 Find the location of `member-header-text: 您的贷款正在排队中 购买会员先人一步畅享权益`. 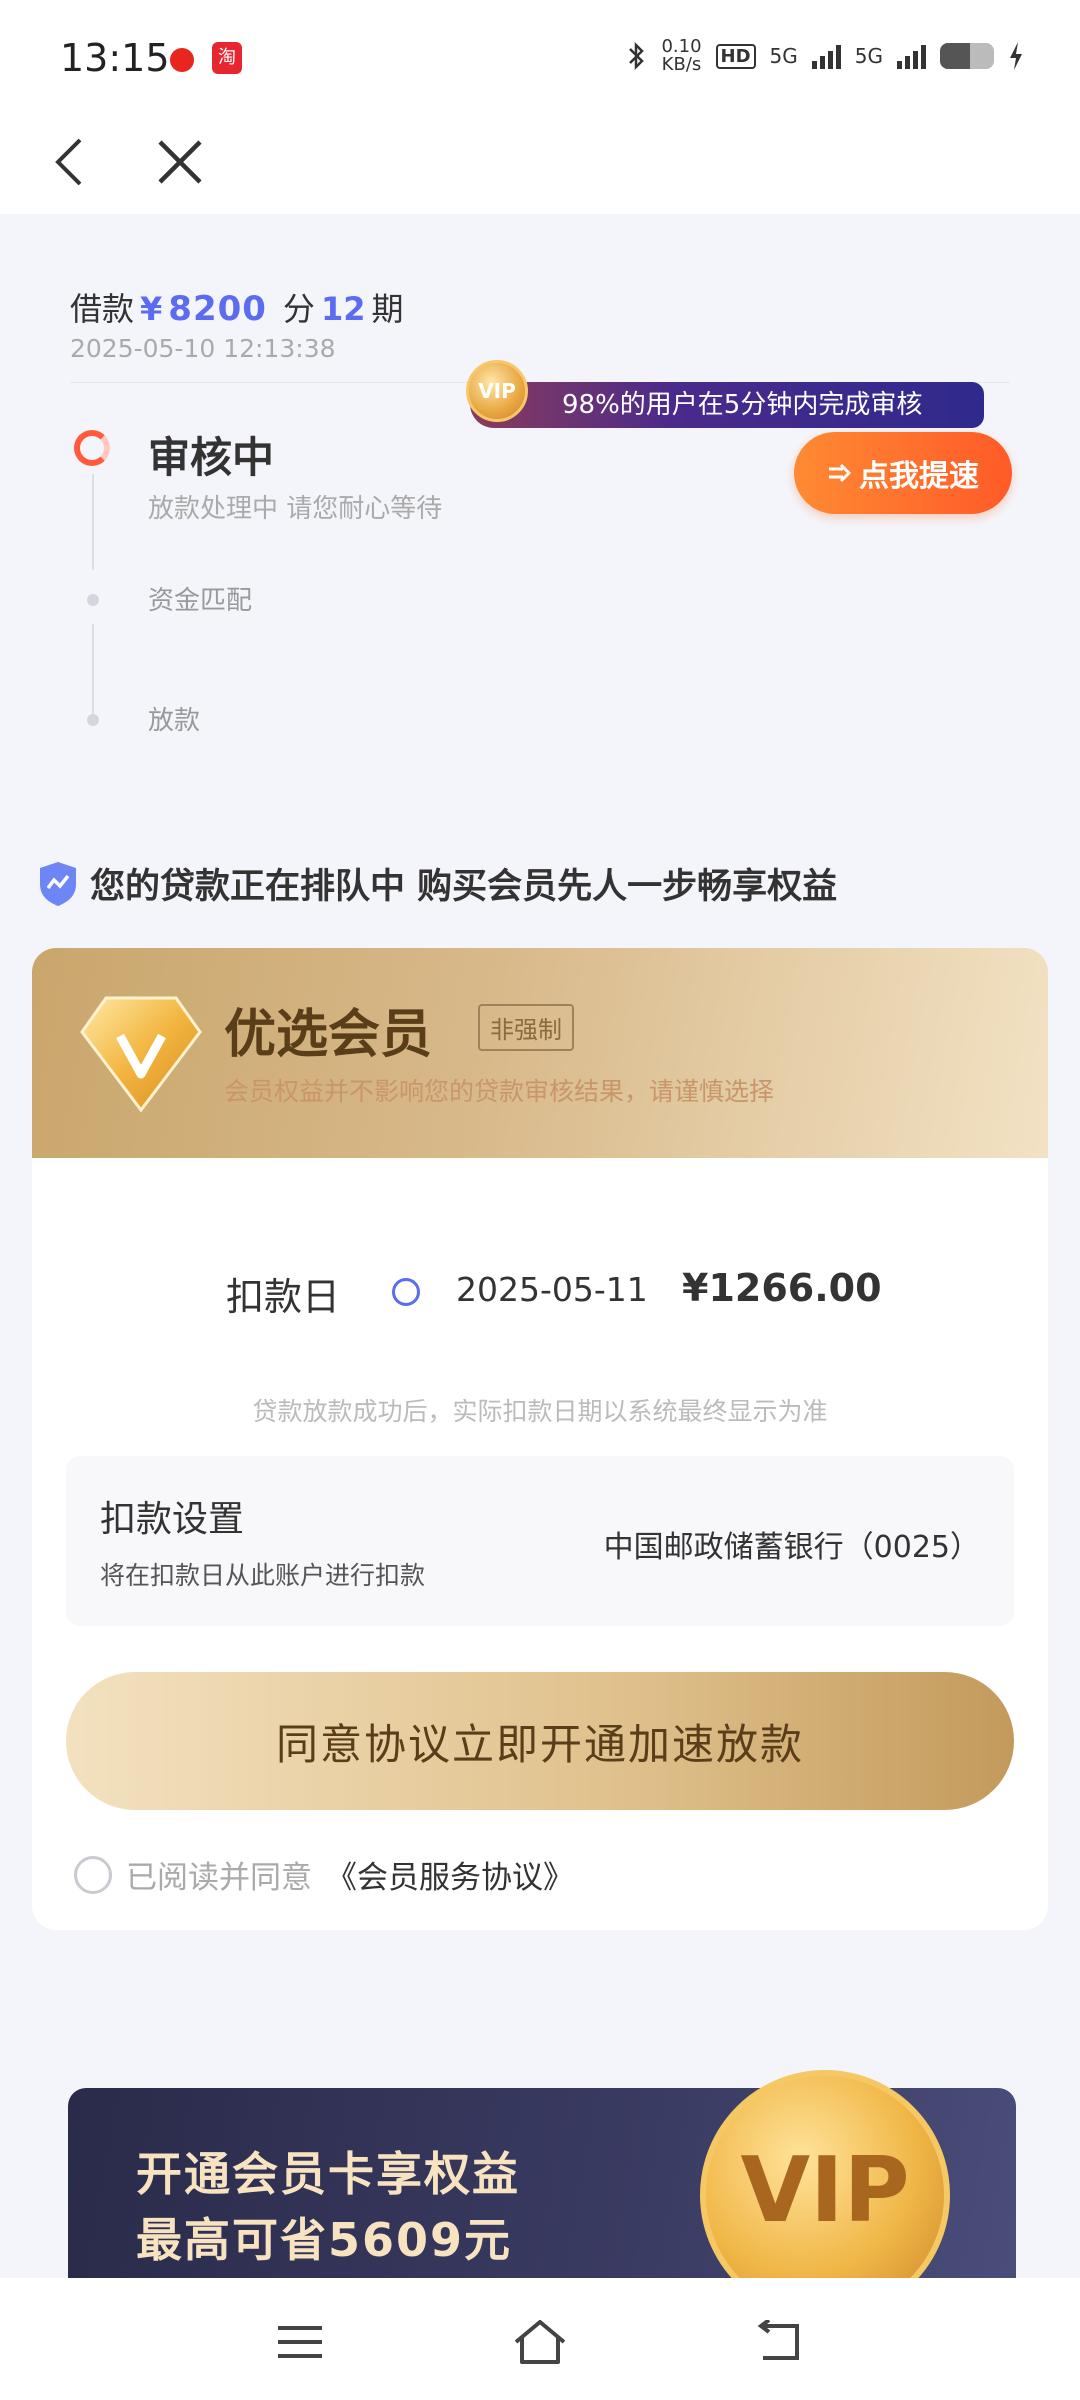

member-header-text: 您的贷款正在排队中 购买会员先人一步畅享权益 is located at coordinates (464, 887).